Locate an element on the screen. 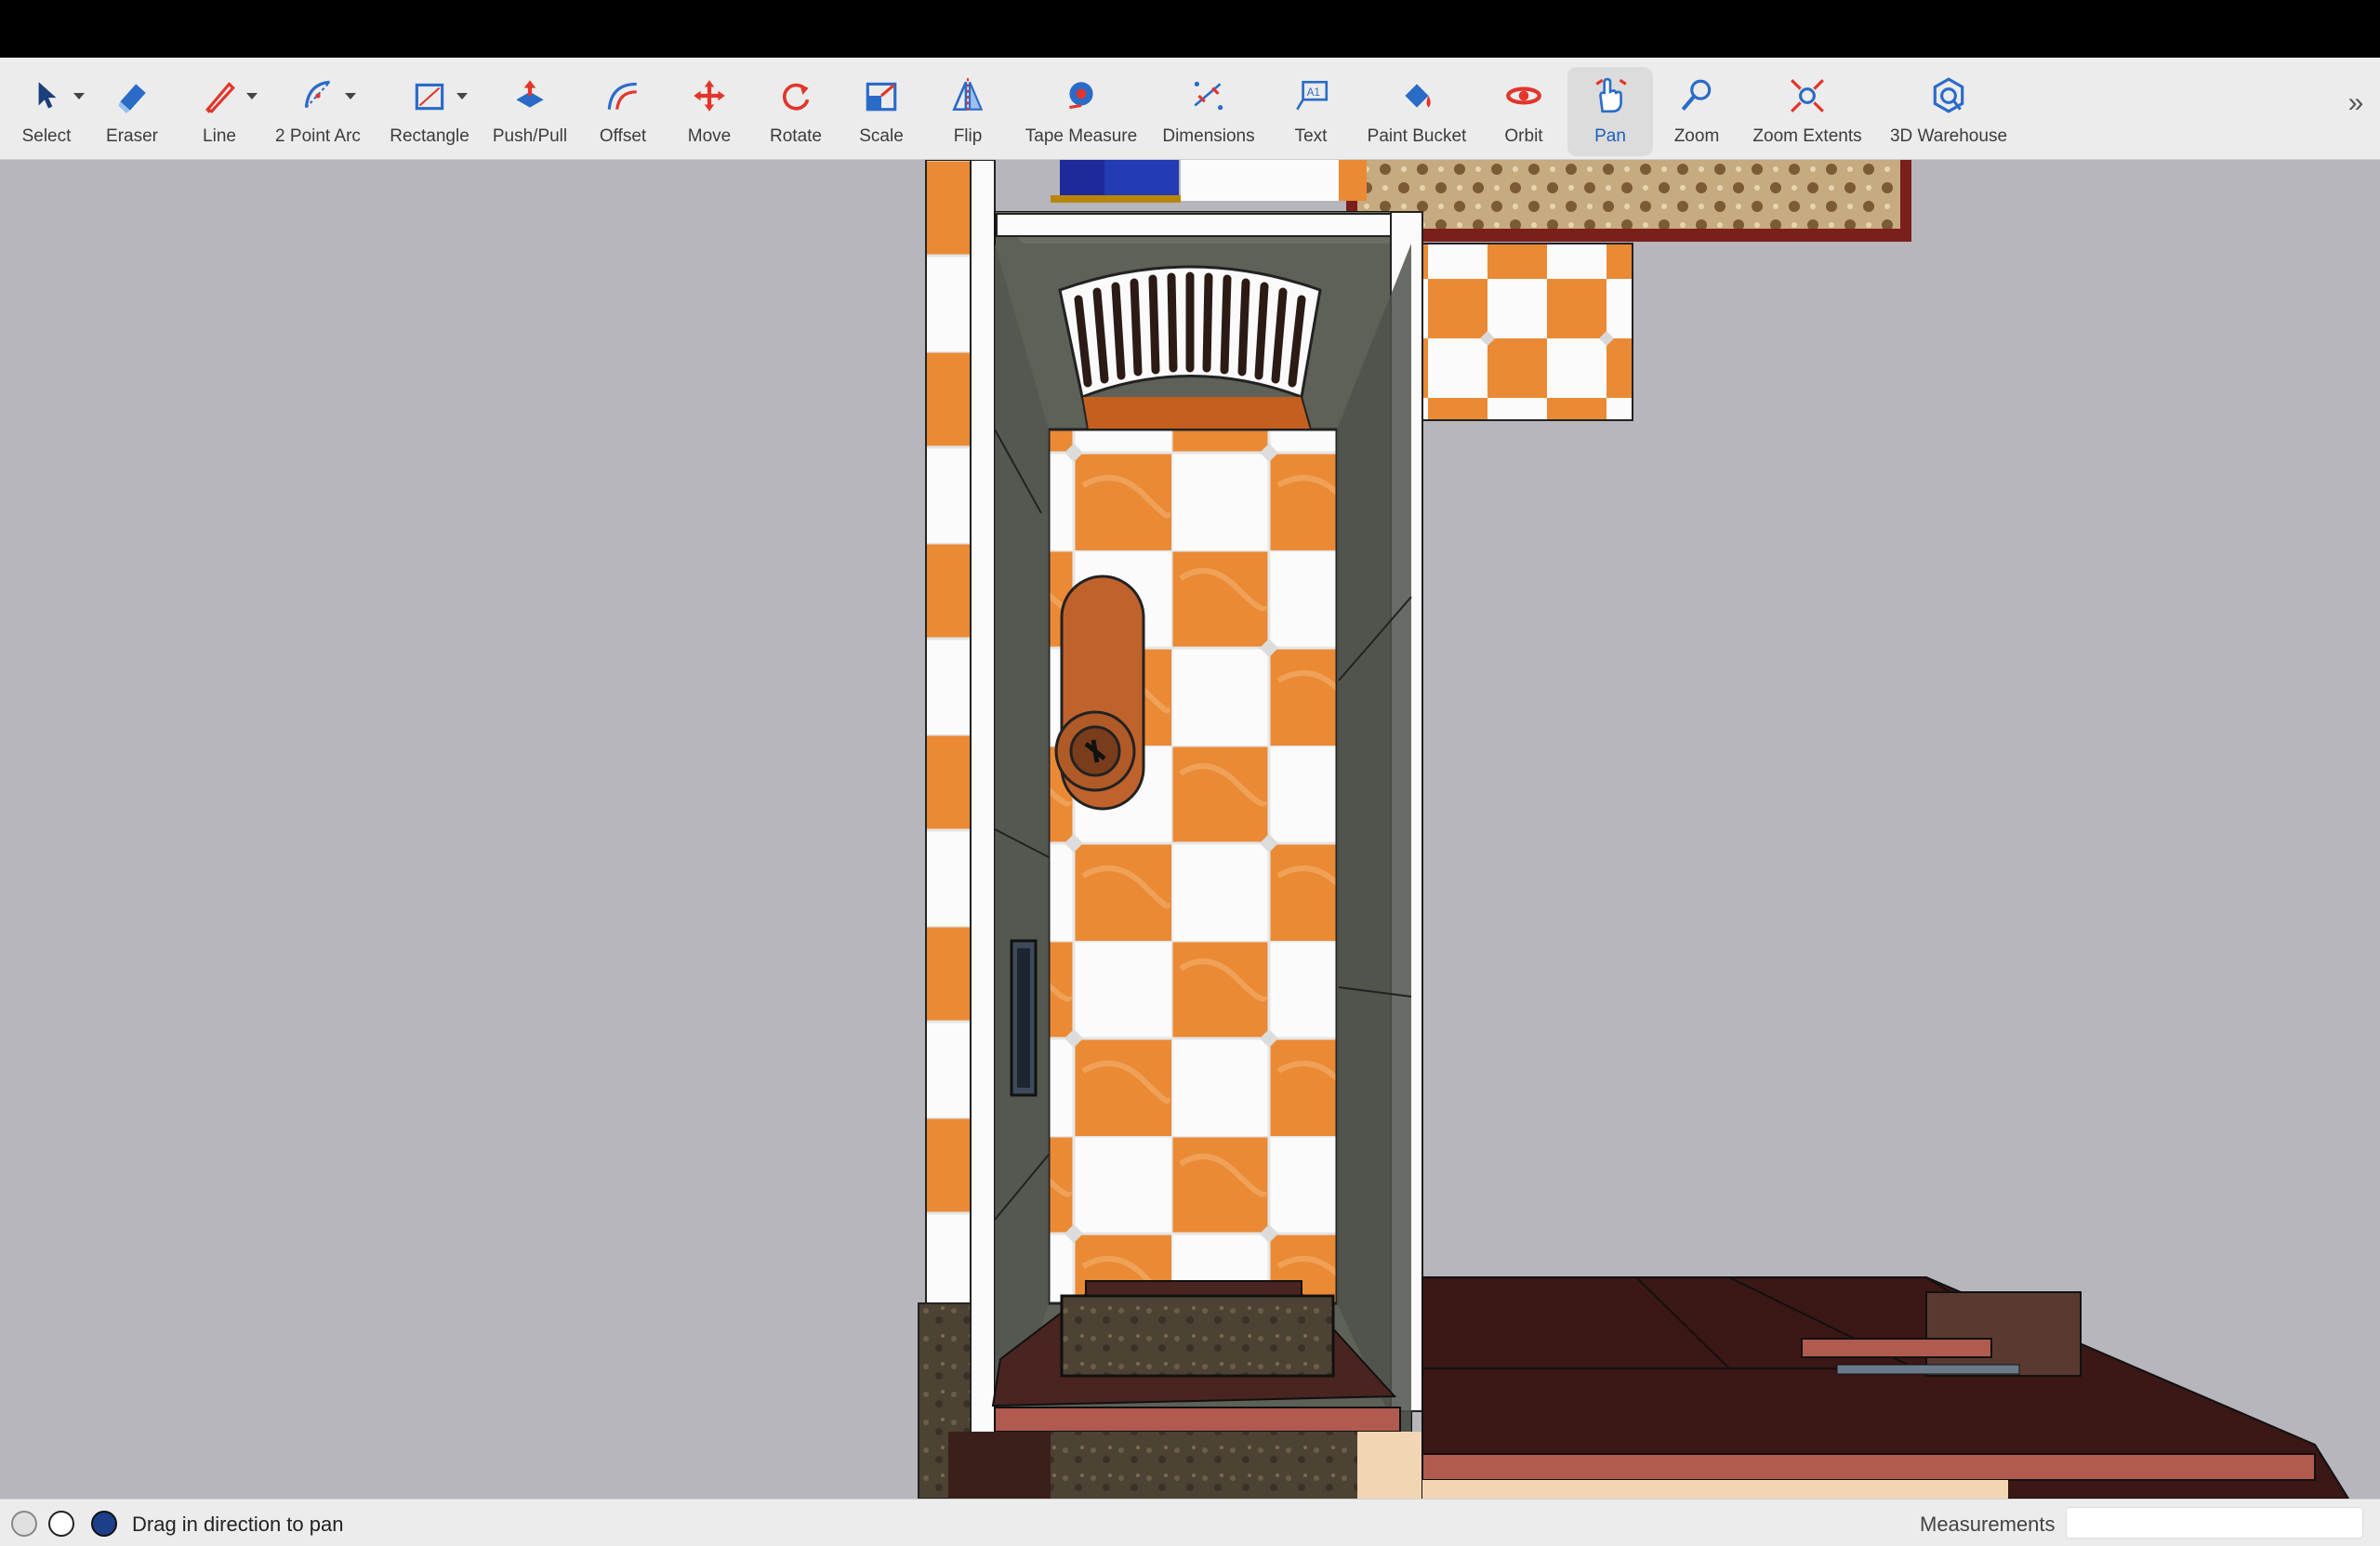 This screenshot has width=2380, height=1546. tool-move: Move is located at coordinates (709, 111).